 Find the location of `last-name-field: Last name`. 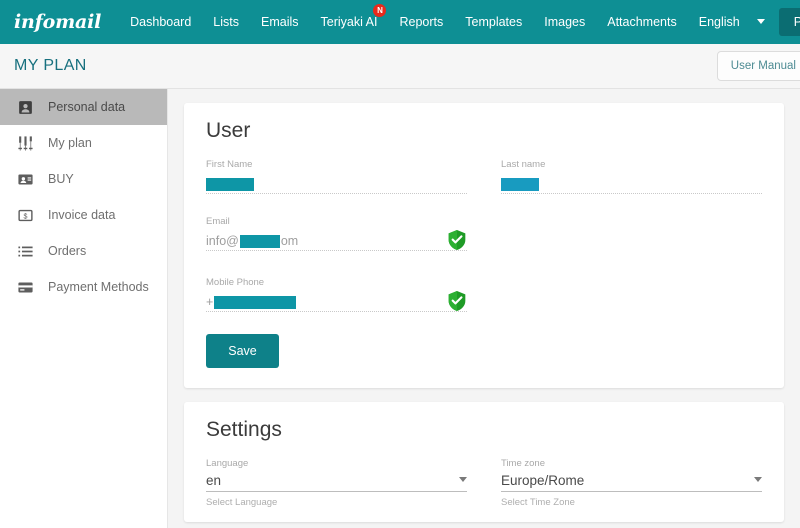

last-name-field: Last name is located at coordinates (631, 176).